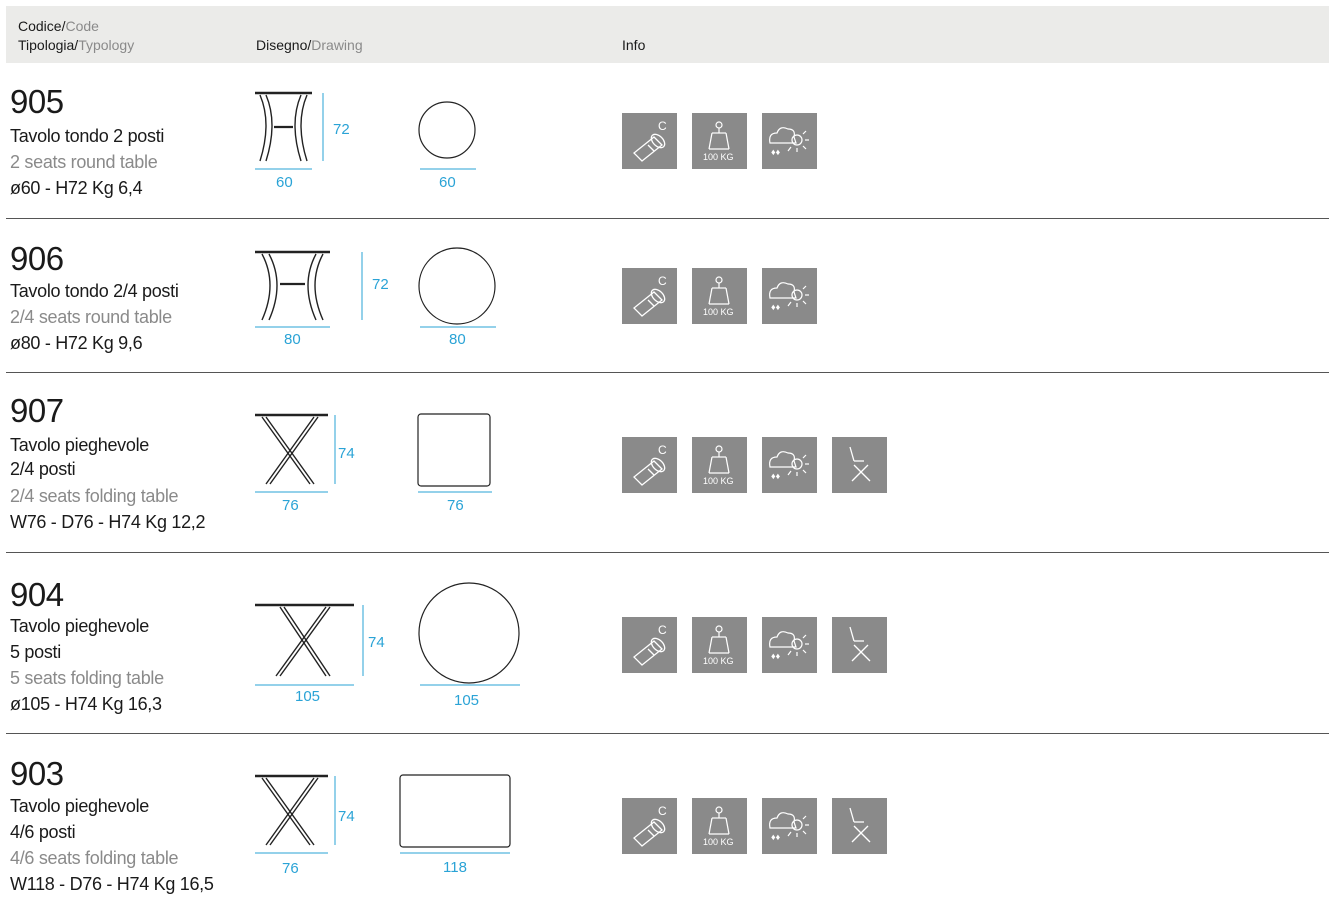 The image size is (1329, 909). What do you see at coordinates (37, 594) in the screenshot?
I see `product-code: 904` at bounding box center [37, 594].